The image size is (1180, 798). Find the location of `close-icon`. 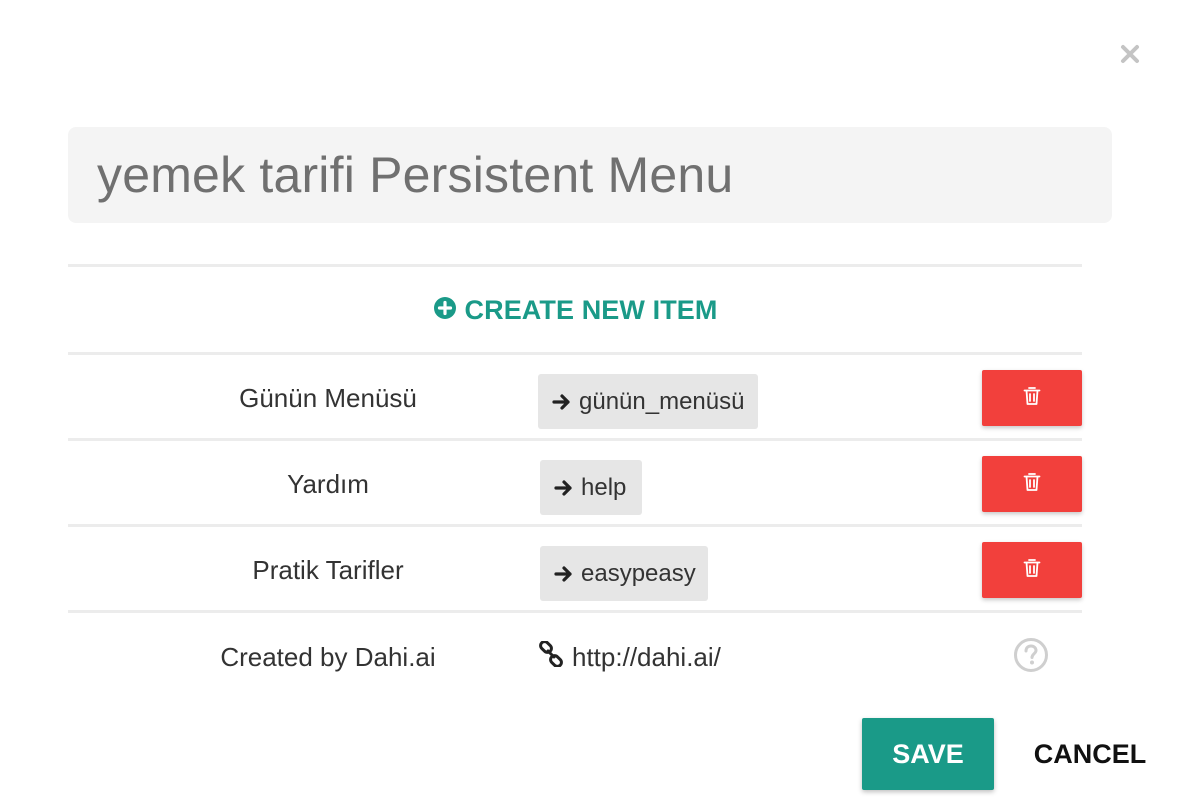

close-icon is located at coordinates (1130, 54).